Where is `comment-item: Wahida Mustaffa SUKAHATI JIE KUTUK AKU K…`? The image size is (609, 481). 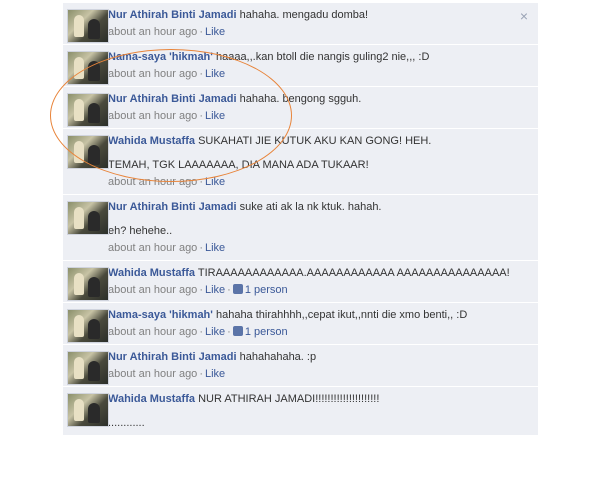
comment-item: Wahida Mustaffa SUKAHATI JIE KUTUK AKU K… is located at coordinates (300, 162).